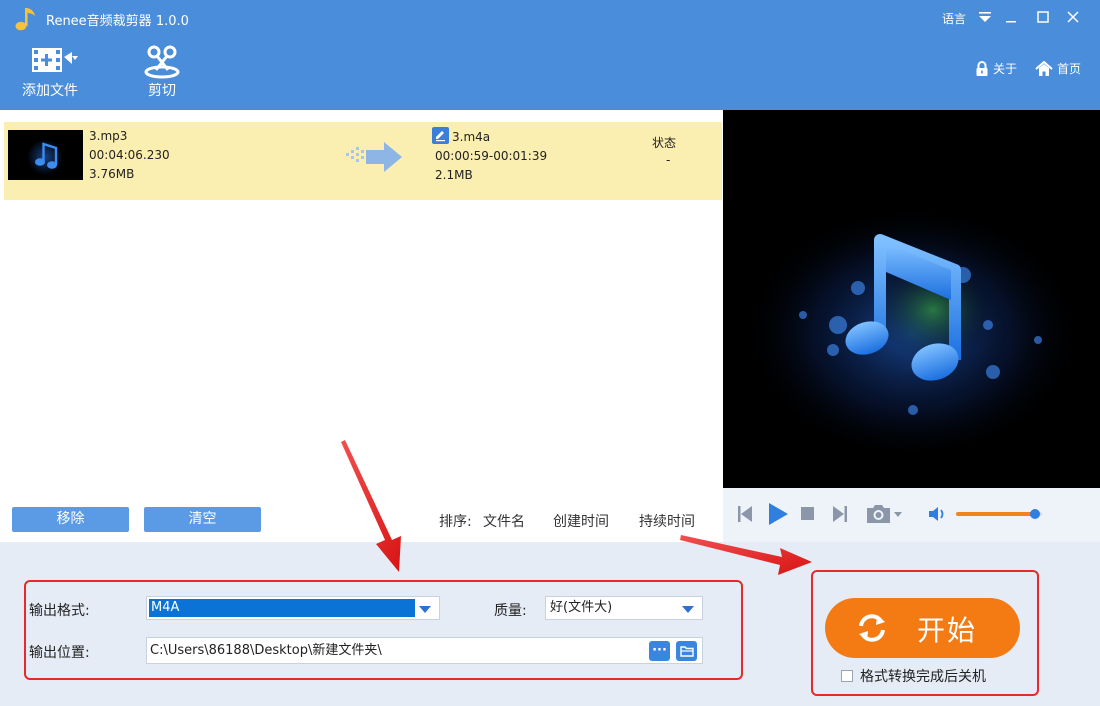 The width and height of the screenshot is (1100, 706). Describe the element at coordinates (872, 628) in the screenshot. I see `refresh-convert-icon` at that location.